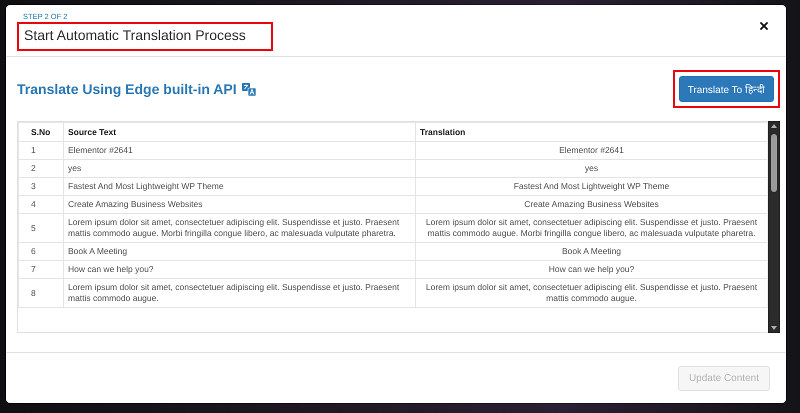 The height and width of the screenshot is (413, 800). I want to click on translate-icon, so click(249, 89).